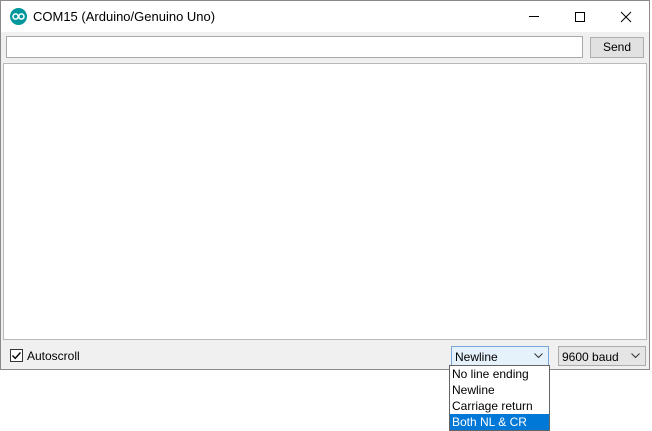 This screenshot has height=431, width=652. I want to click on close-button, so click(626, 16).